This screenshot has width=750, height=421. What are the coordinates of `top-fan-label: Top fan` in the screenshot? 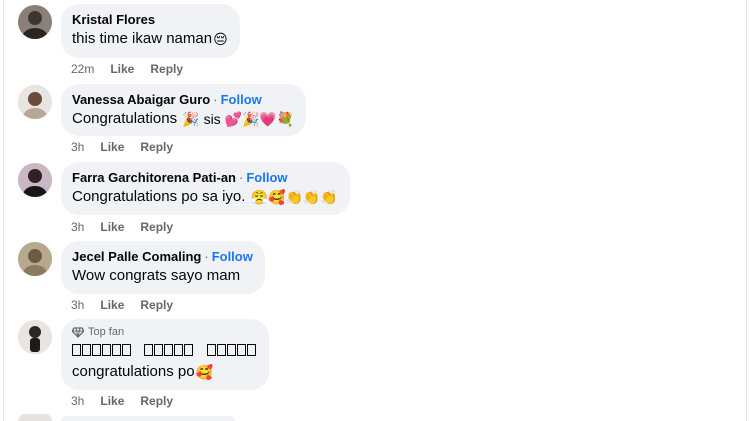 It's located at (106, 332).